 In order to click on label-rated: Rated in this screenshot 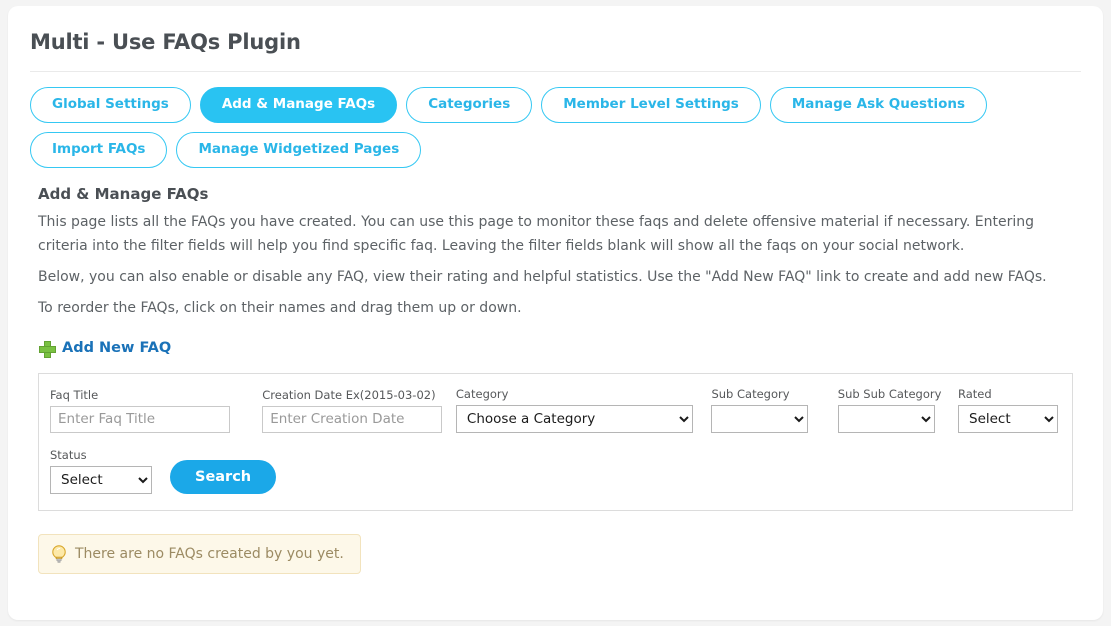, I will do `click(975, 393)`.